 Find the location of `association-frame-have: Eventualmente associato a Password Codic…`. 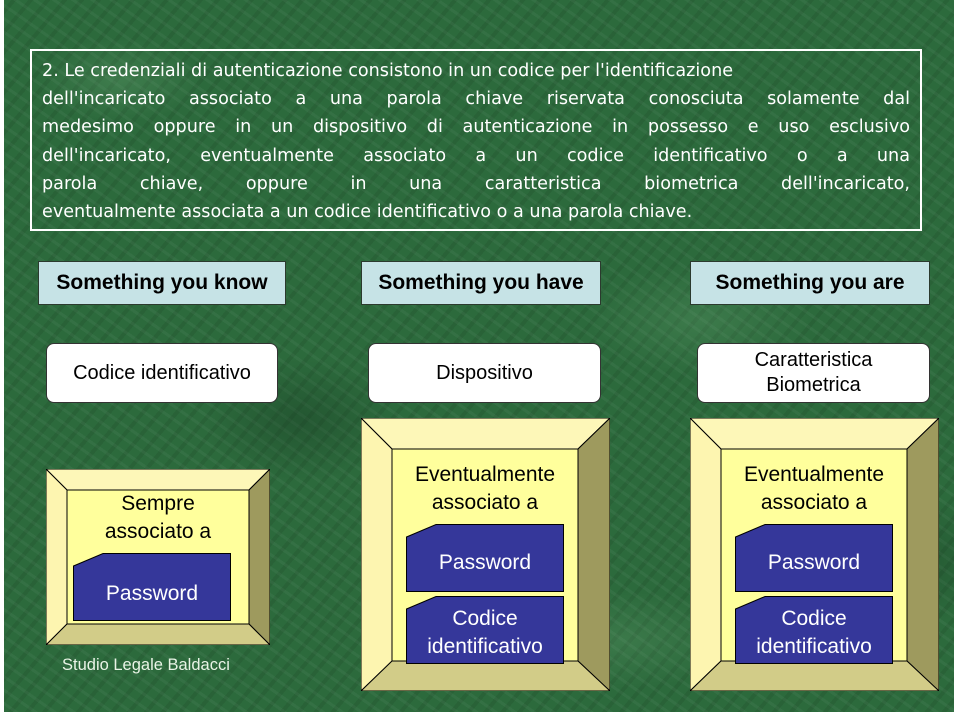

association-frame-have: Eventualmente associato a Password Codic… is located at coordinates (485, 554).